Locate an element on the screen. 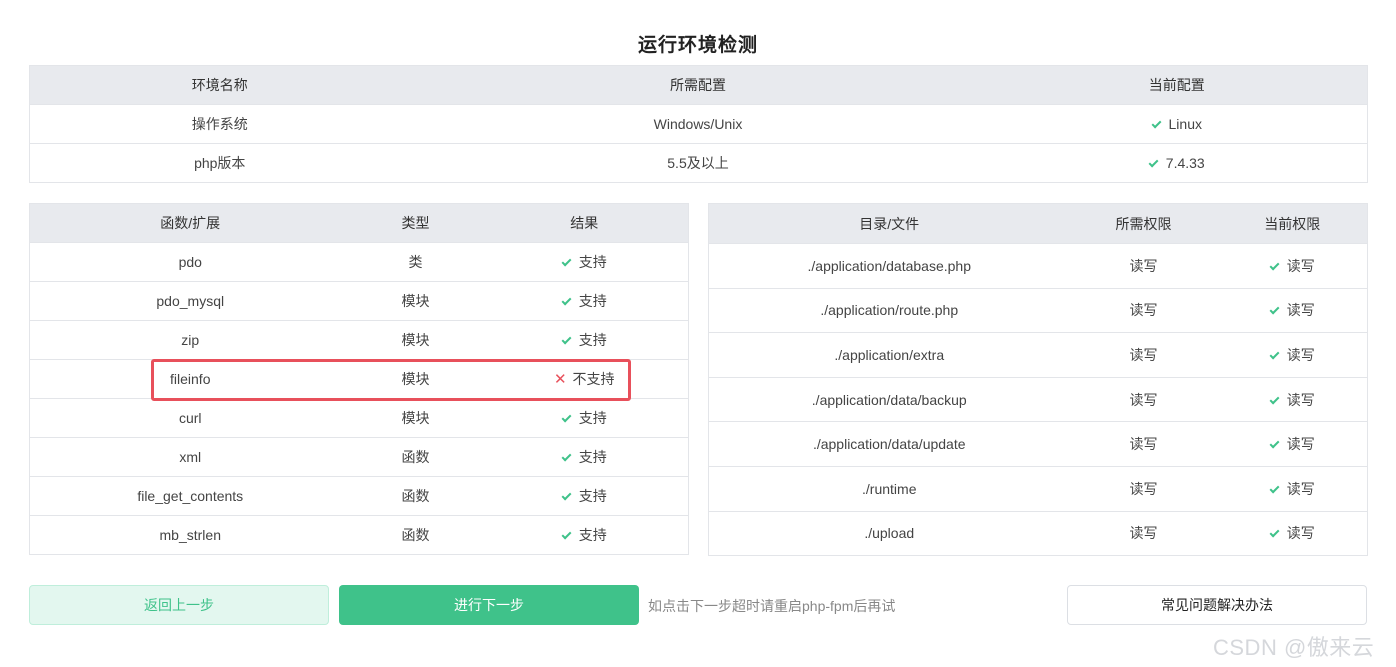  table-row: 操作系统 Windows/Unix Linux is located at coordinates (698, 124).